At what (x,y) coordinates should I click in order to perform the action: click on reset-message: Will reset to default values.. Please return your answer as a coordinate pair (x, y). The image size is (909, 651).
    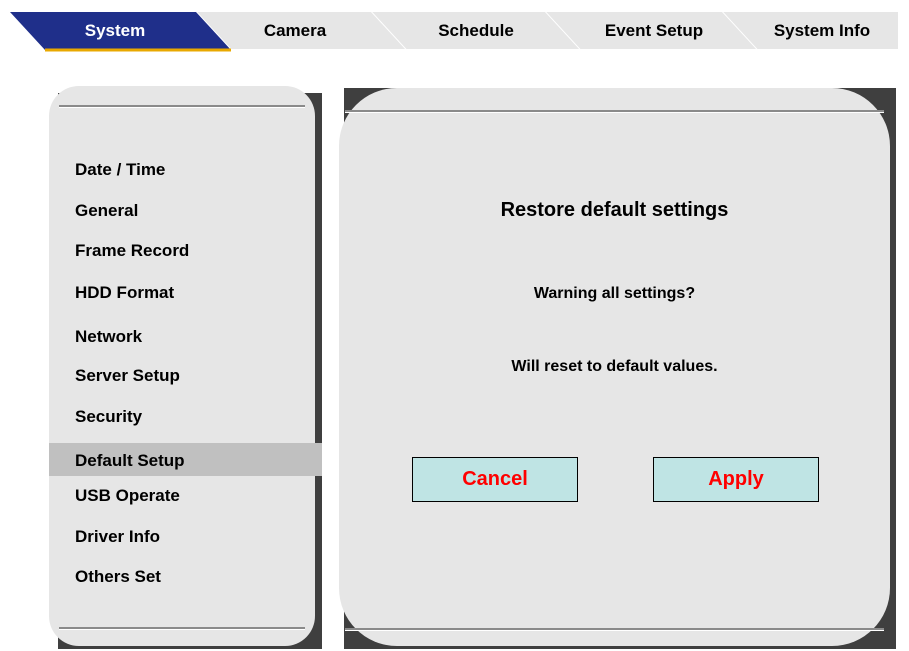
    Looking at the image, I should click on (614, 366).